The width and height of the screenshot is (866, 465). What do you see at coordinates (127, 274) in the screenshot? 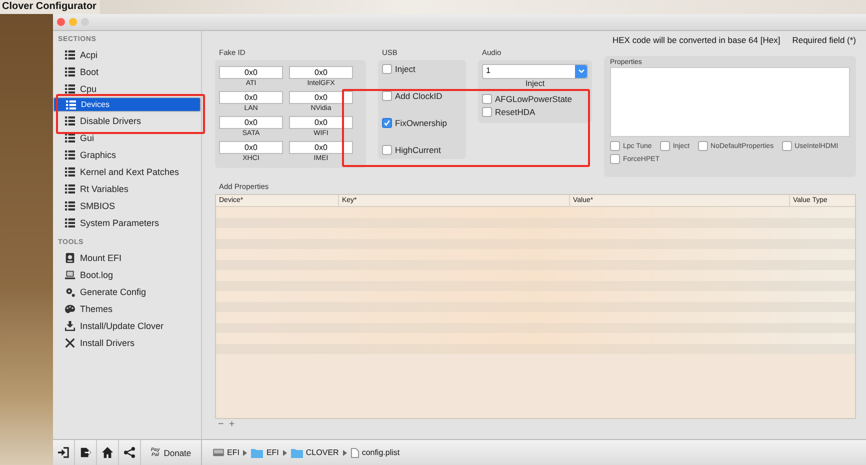
I see `sidebar-item: Boot.log` at bounding box center [127, 274].